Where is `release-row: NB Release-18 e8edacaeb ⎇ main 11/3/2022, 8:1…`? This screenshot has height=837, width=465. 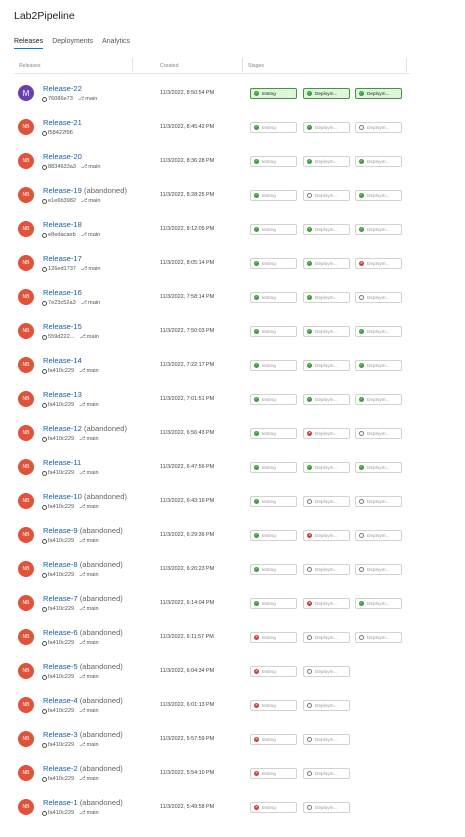
release-row: NB Release-18 e8edacaeb ⎇ main 11/3/2022, 8:1… is located at coordinates (232, 230).